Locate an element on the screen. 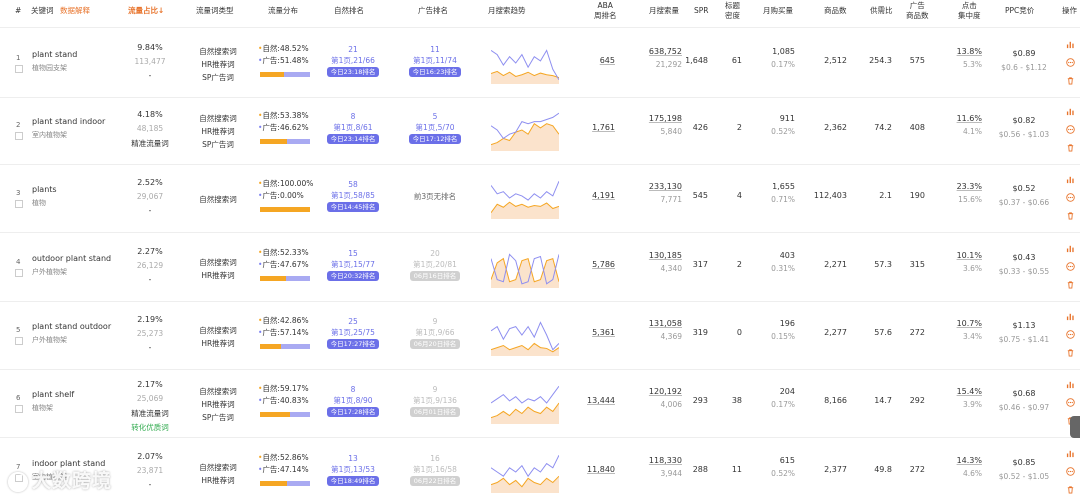  row-actions is located at coordinates (1073, 202).